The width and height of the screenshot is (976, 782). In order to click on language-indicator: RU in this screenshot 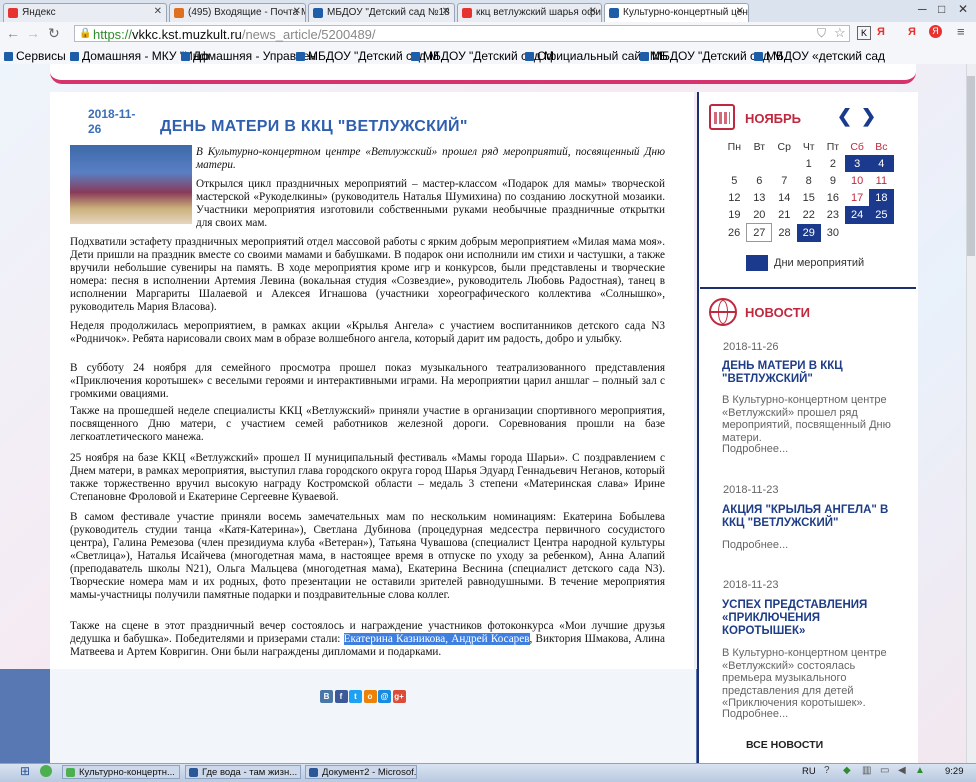, I will do `click(809, 771)`.